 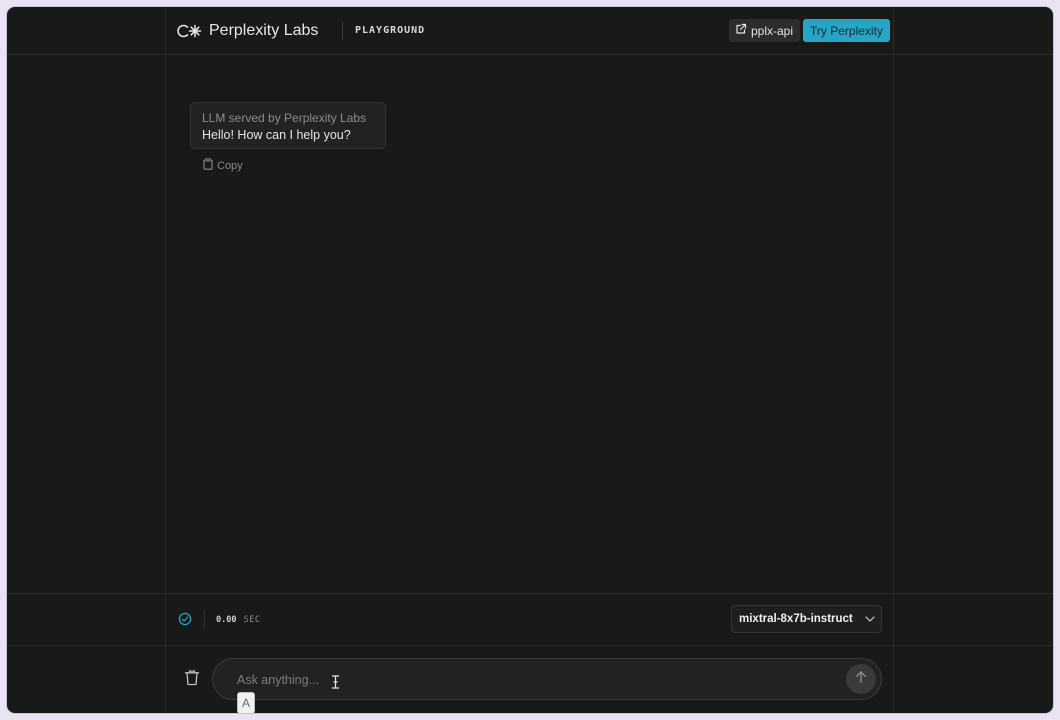 I want to click on pplx-api-label: pplx-api, so click(x=772, y=30).